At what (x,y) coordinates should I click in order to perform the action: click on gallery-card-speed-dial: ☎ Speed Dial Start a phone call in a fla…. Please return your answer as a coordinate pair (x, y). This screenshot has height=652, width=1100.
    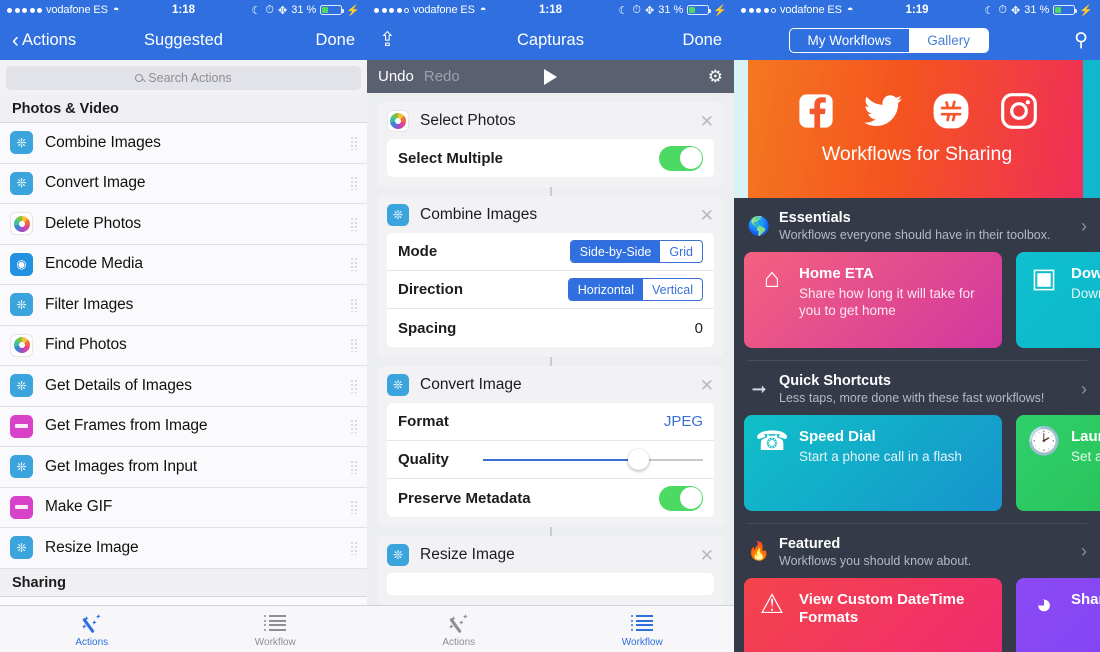
    Looking at the image, I should click on (873, 463).